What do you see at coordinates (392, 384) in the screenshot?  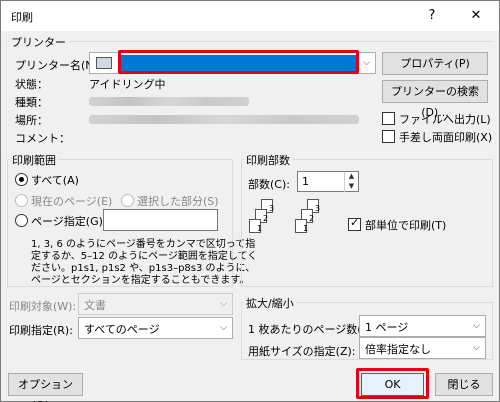 I see `ok-button: OK` at bounding box center [392, 384].